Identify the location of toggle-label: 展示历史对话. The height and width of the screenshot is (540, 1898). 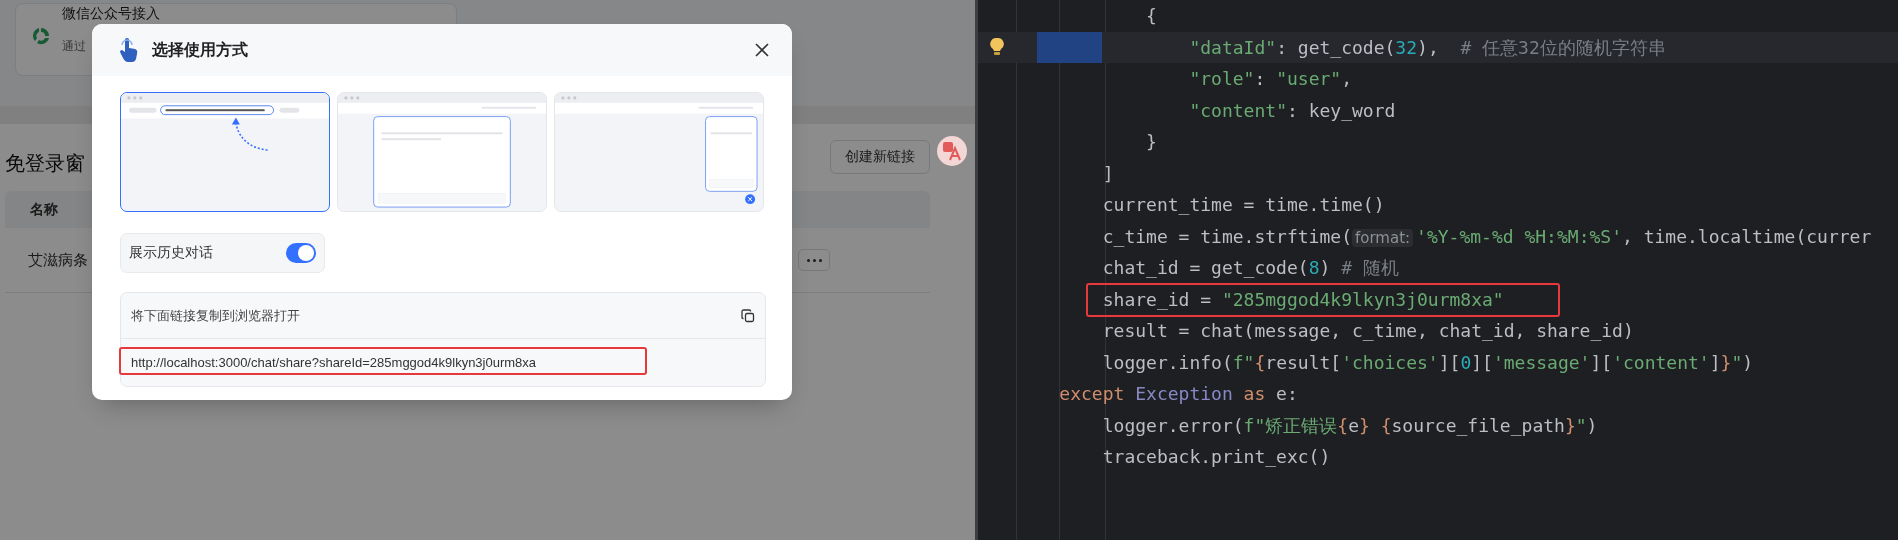
(171, 253).